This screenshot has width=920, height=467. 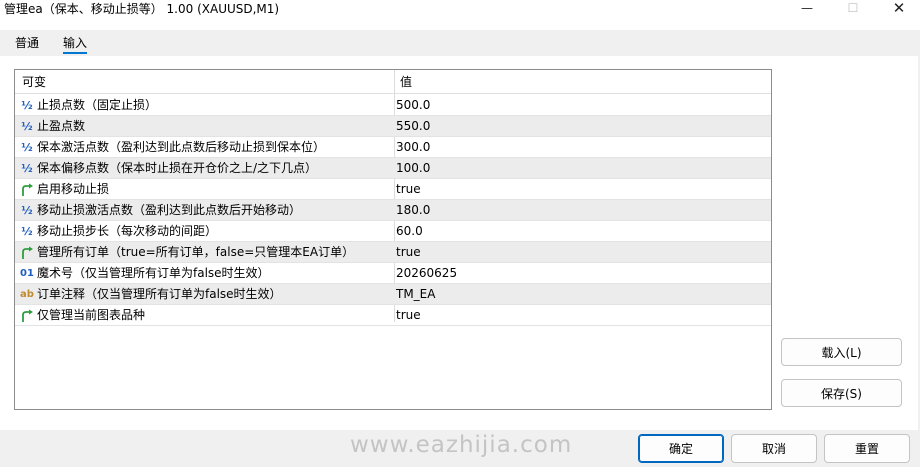 What do you see at coordinates (91, 315) in the screenshot?
I see `parameter-name: 仅管理当前图表品种` at bounding box center [91, 315].